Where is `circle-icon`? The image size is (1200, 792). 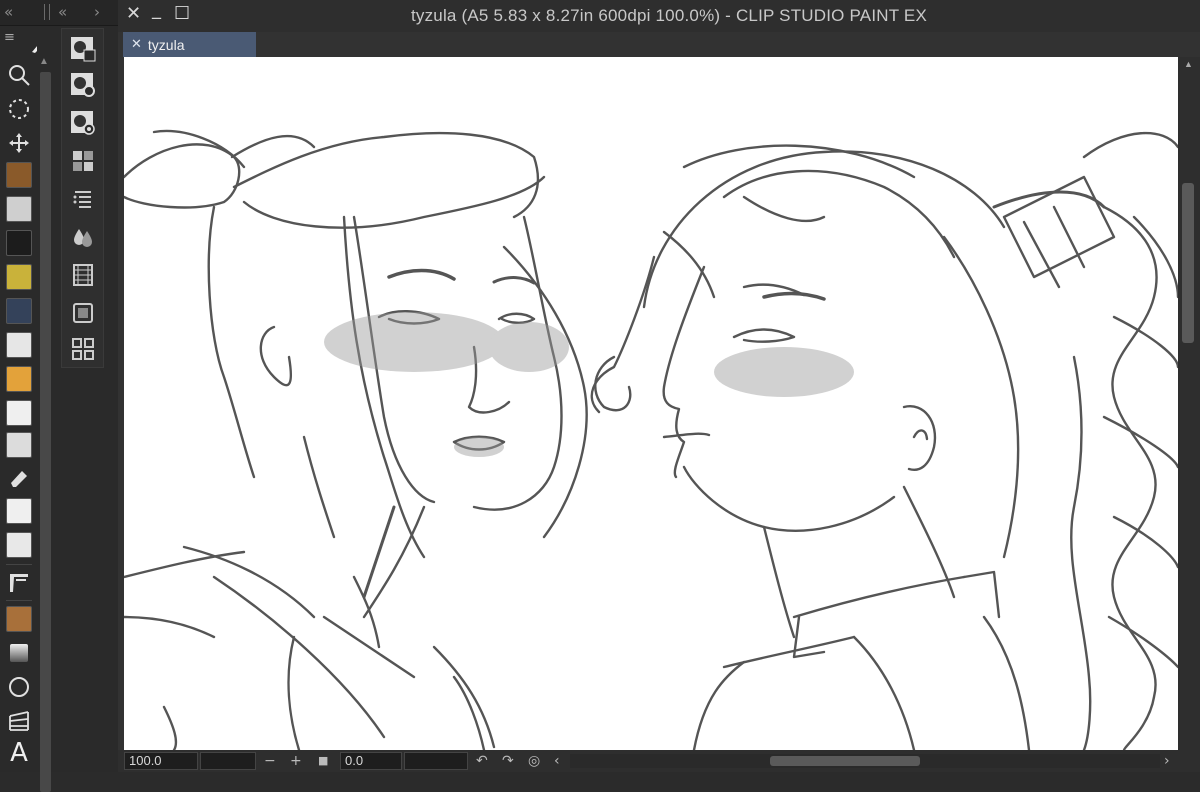
circle-icon is located at coordinates (19, 687).